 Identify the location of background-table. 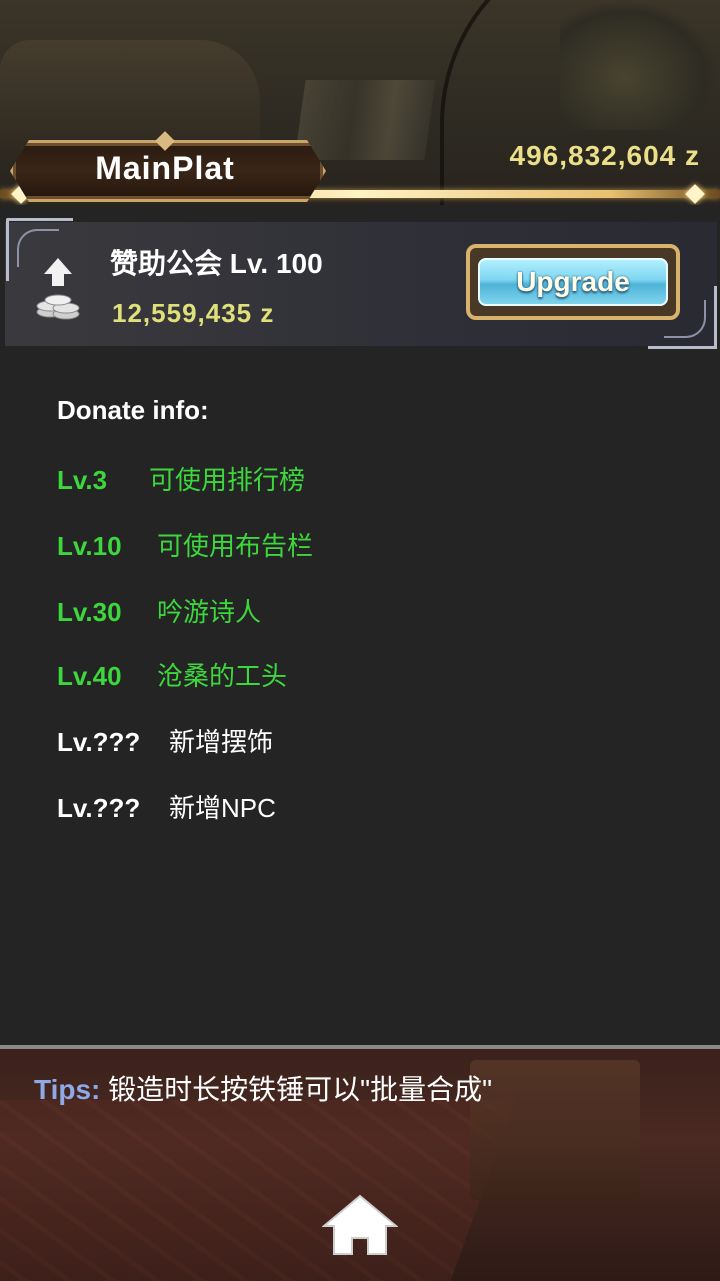
(555, 1130).